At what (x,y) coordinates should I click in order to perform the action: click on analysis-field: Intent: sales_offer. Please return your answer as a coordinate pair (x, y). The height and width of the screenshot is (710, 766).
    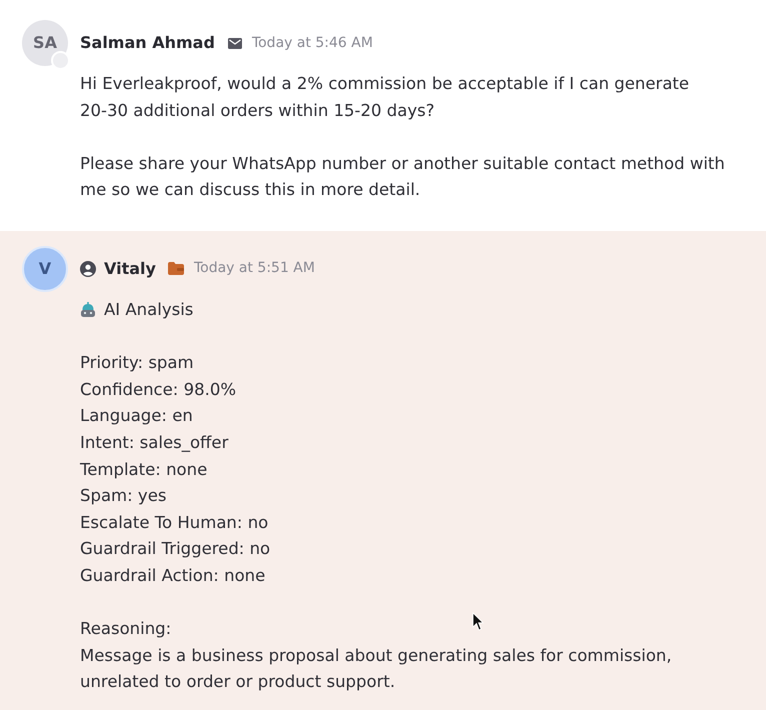
    Looking at the image, I should click on (154, 443).